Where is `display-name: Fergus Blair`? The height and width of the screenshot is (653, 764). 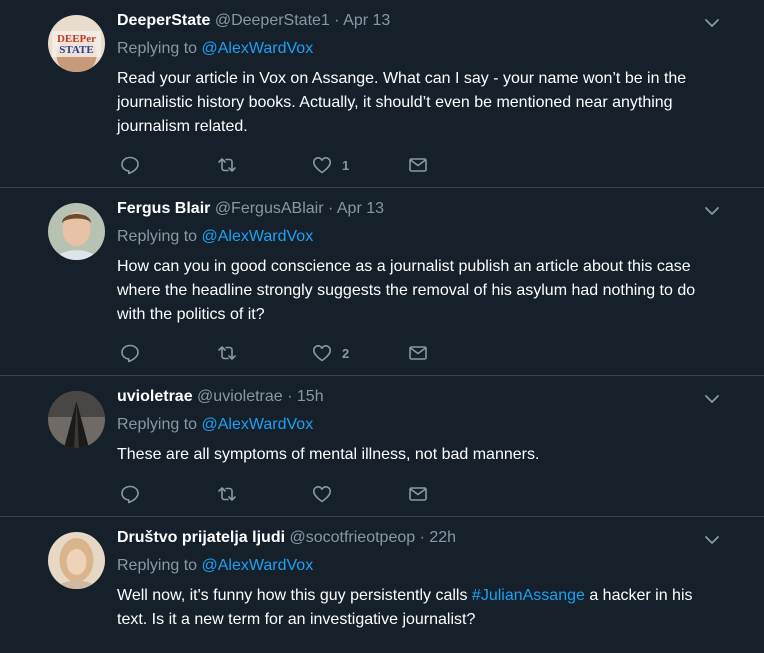
display-name: Fergus Blair is located at coordinates (163, 208).